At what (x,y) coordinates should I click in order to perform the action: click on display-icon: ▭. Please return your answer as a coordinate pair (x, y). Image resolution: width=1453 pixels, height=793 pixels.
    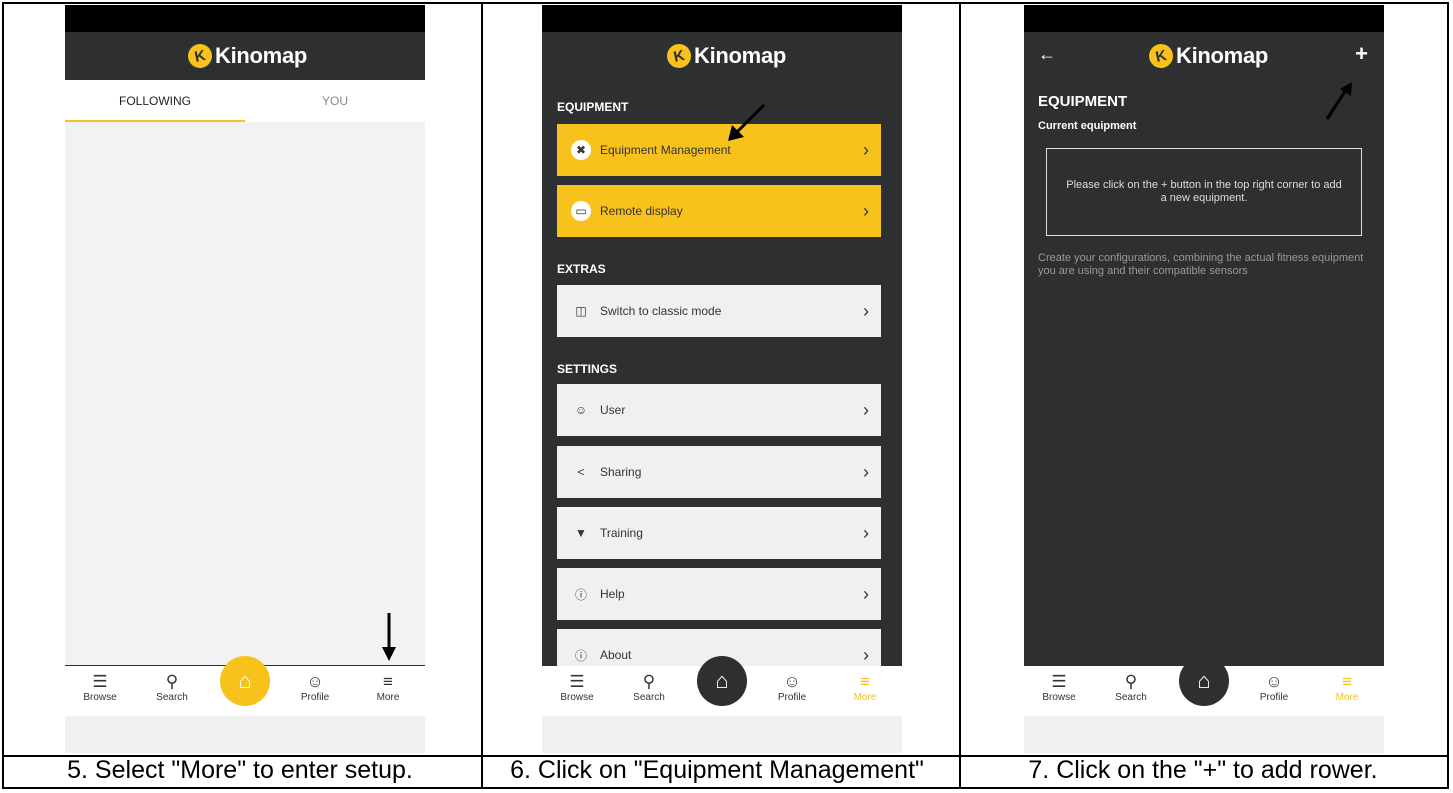
    Looking at the image, I should click on (581, 211).